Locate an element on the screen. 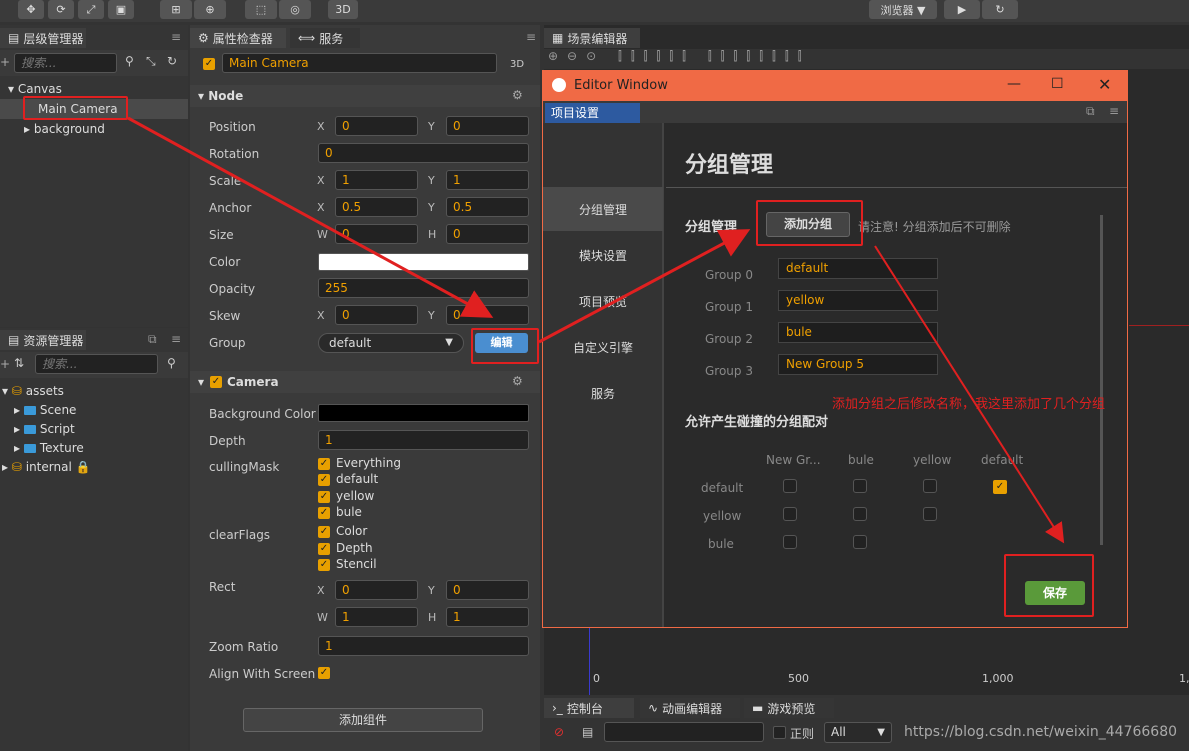 This screenshot has height=751, width=1189. group-select: default ▼ is located at coordinates (391, 343).